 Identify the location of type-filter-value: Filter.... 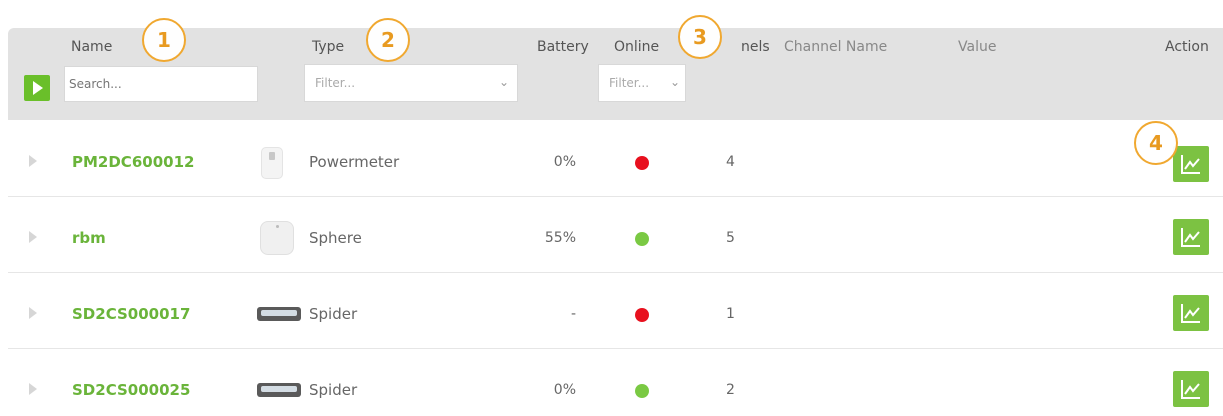
(335, 83).